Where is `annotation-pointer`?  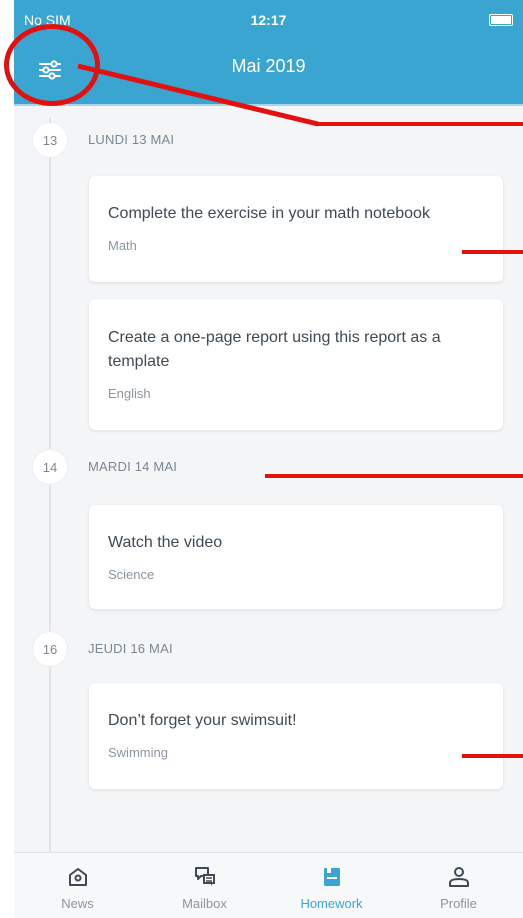
annotation-pointer is located at coordinates (198, 95).